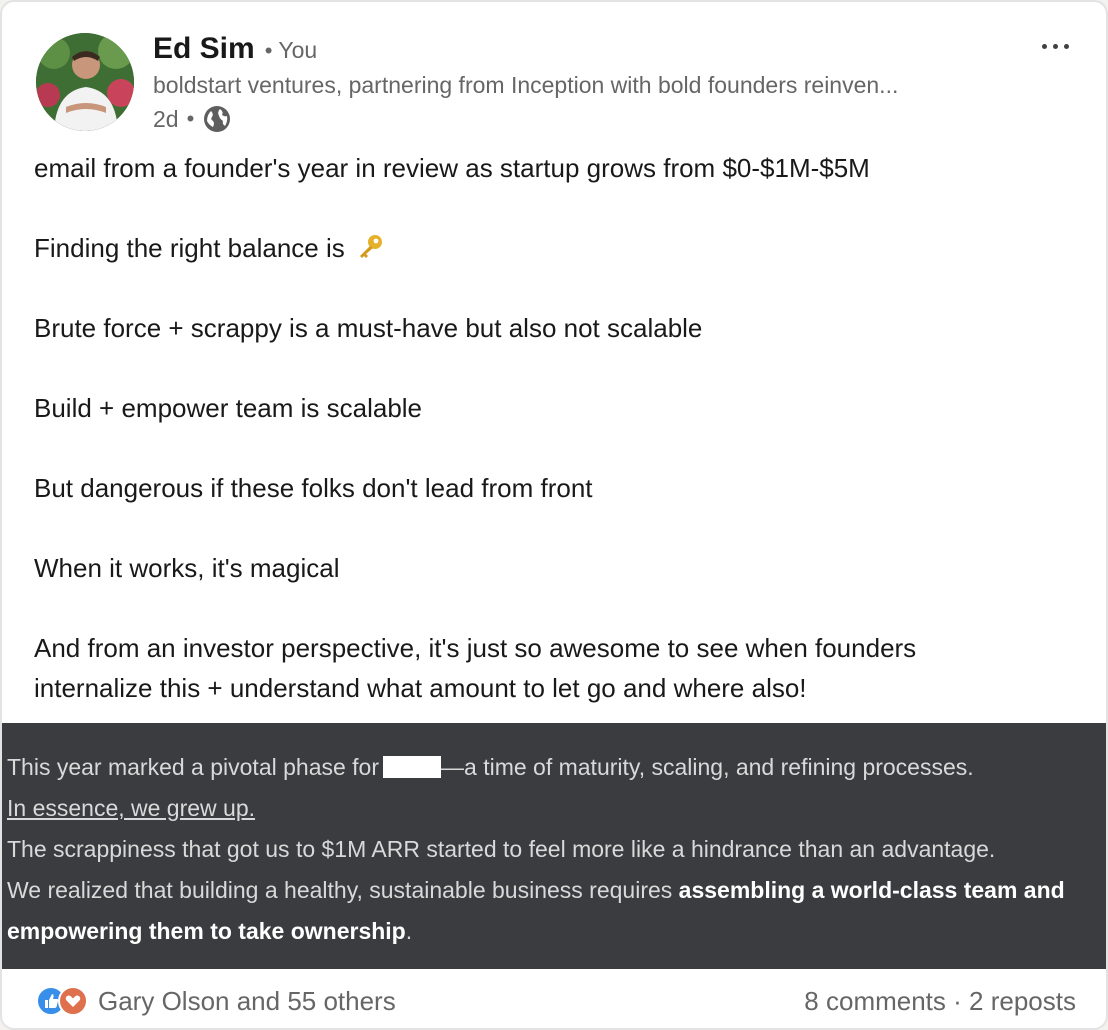 The height and width of the screenshot is (1030, 1108). Describe the element at coordinates (370, 246) in the screenshot. I see `key-emoji-icon` at that location.